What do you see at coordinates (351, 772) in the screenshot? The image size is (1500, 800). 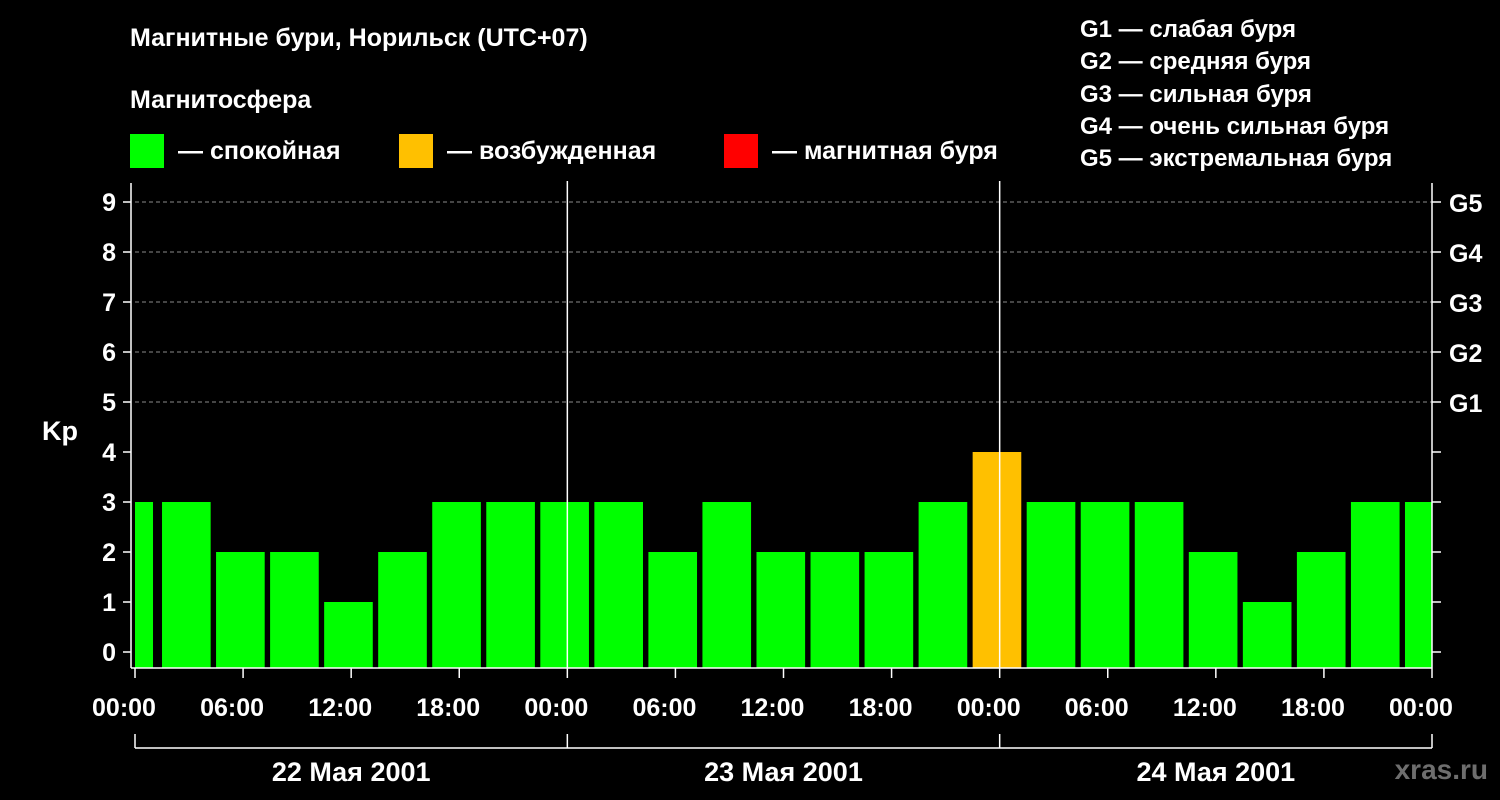 I see `day-label: 22 Мая 2001` at bounding box center [351, 772].